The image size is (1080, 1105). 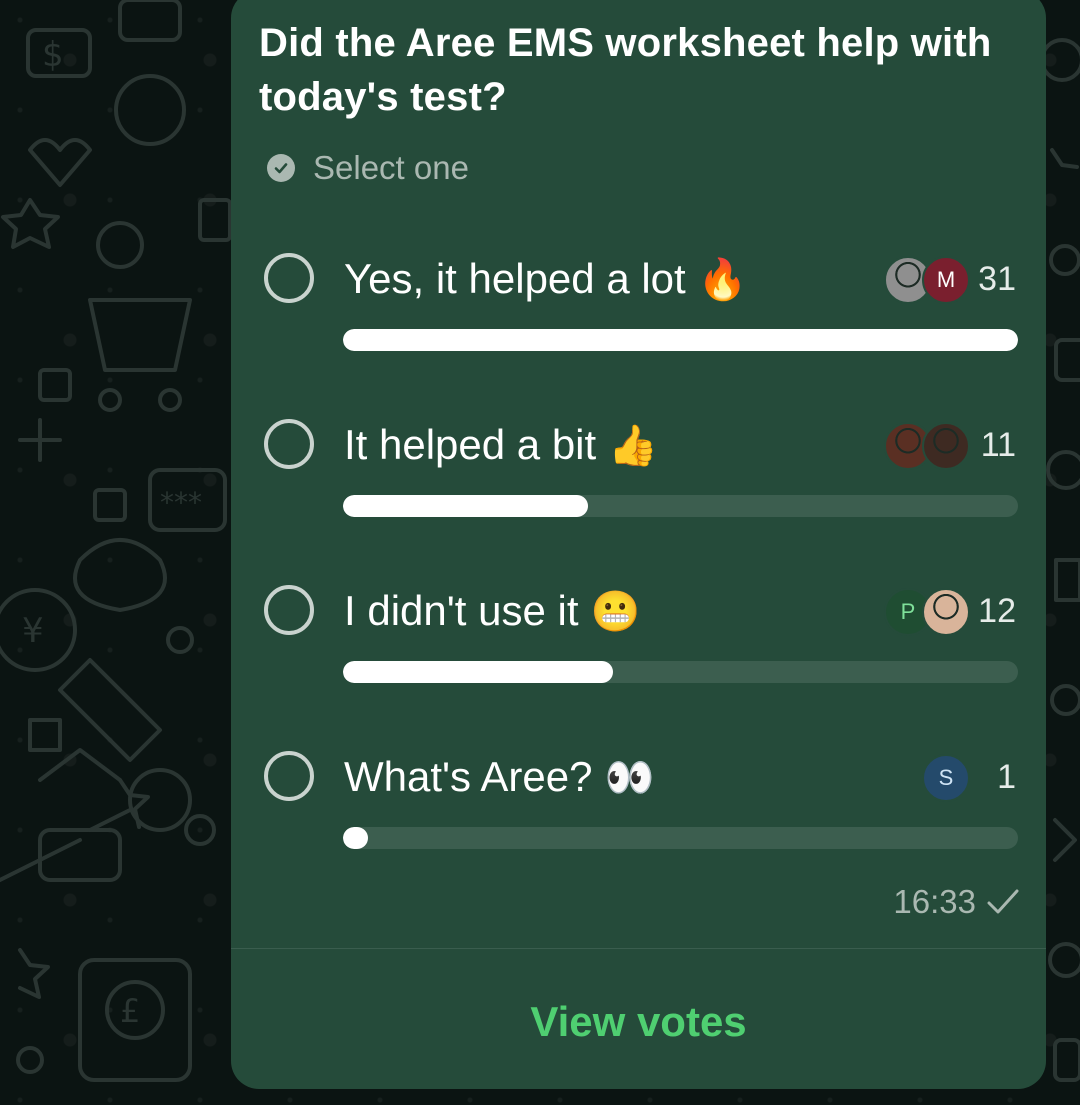 I want to click on poll-option: Yes, it helped a lot 🔥 M 31, so click(x=638, y=328).